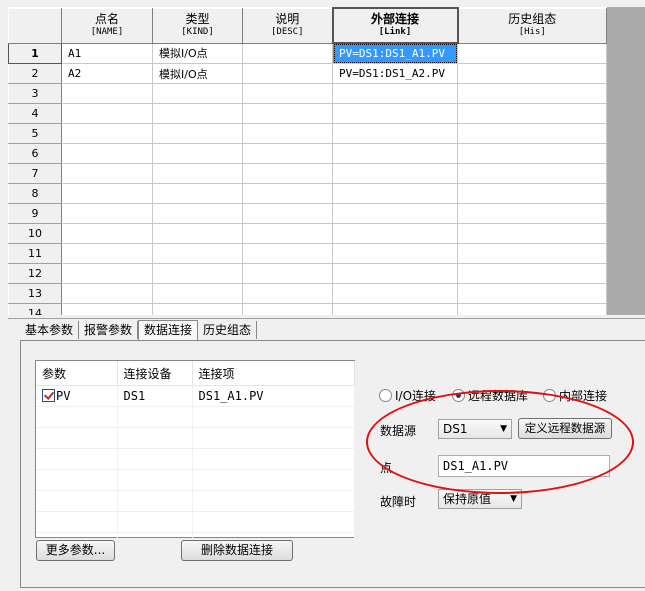  What do you see at coordinates (395, 25) in the screenshot?
I see `column-header-link: 外部连接 [Link]` at bounding box center [395, 25].